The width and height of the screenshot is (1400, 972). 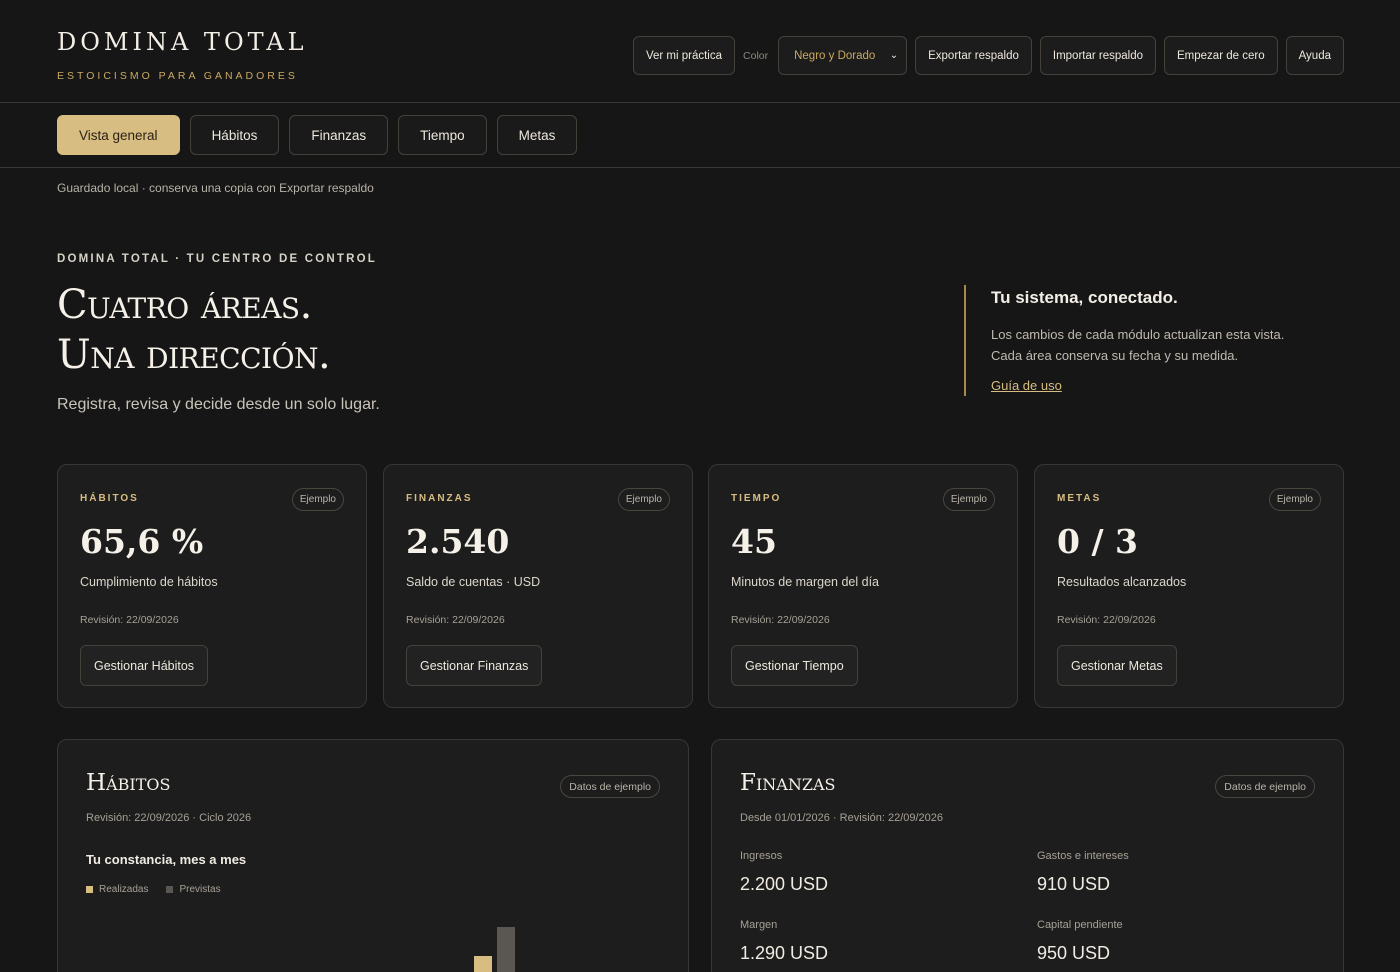 What do you see at coordinates (144, 665) in the screenshot?
I see `manage-habits-button: Gestionar Hábitos` at bounding box center [144, 665].